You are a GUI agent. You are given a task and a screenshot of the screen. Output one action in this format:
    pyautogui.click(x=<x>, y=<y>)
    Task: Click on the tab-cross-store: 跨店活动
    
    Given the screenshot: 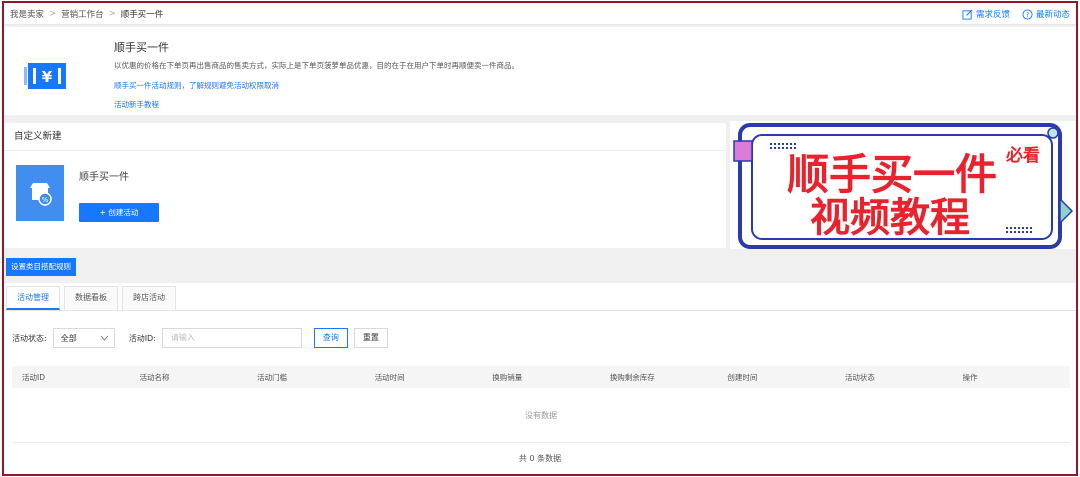 What is the action you would take?
    pyautogui.click(x=149, y=298)
    